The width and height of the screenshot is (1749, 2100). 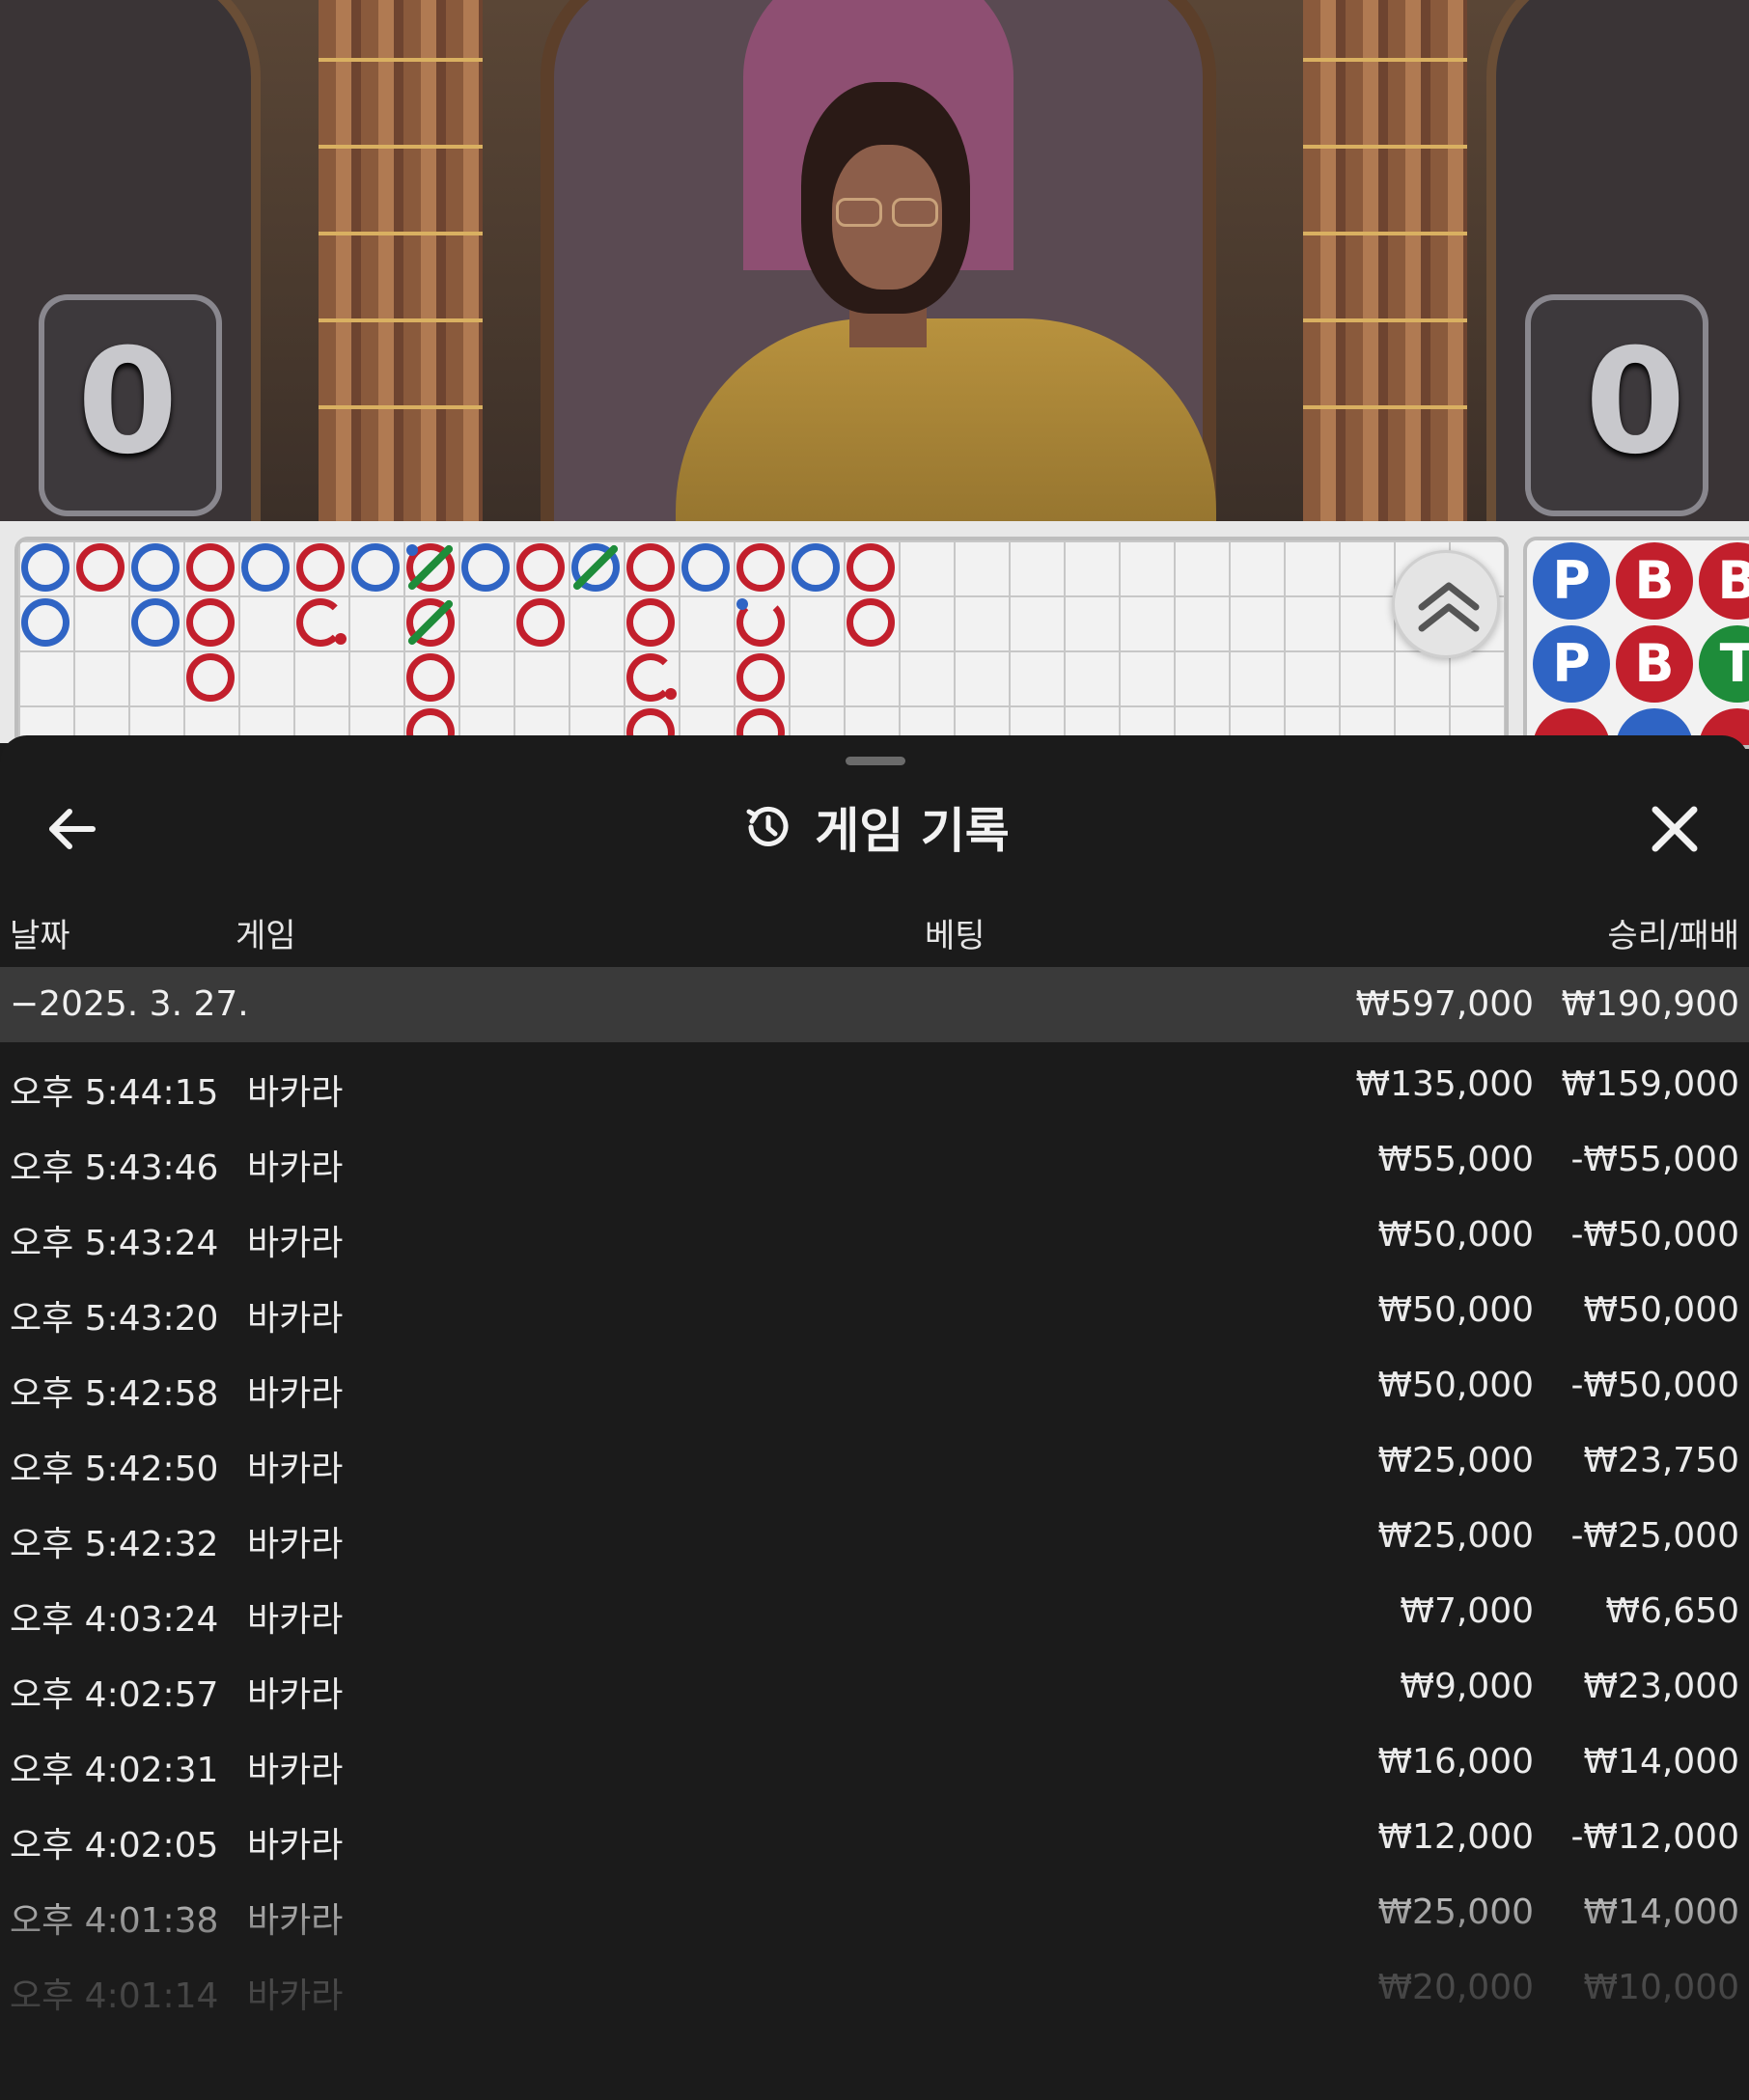 What do you see at coordinates (762, 643) in the screenshot?
I see `big-road` at bounding box center [762, 643].